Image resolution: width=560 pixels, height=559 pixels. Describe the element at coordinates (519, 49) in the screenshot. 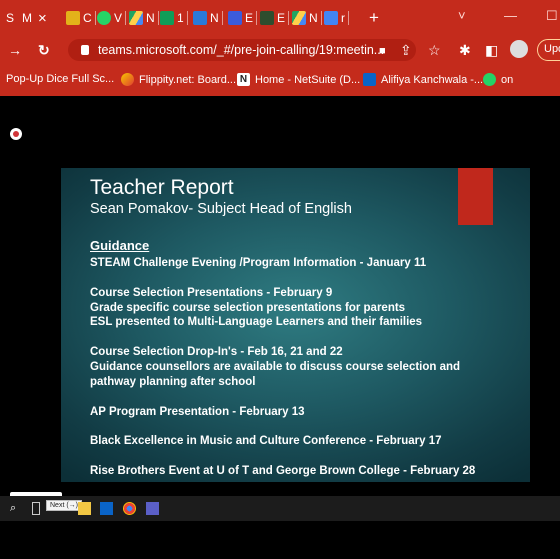

I see `avatar` at that location.